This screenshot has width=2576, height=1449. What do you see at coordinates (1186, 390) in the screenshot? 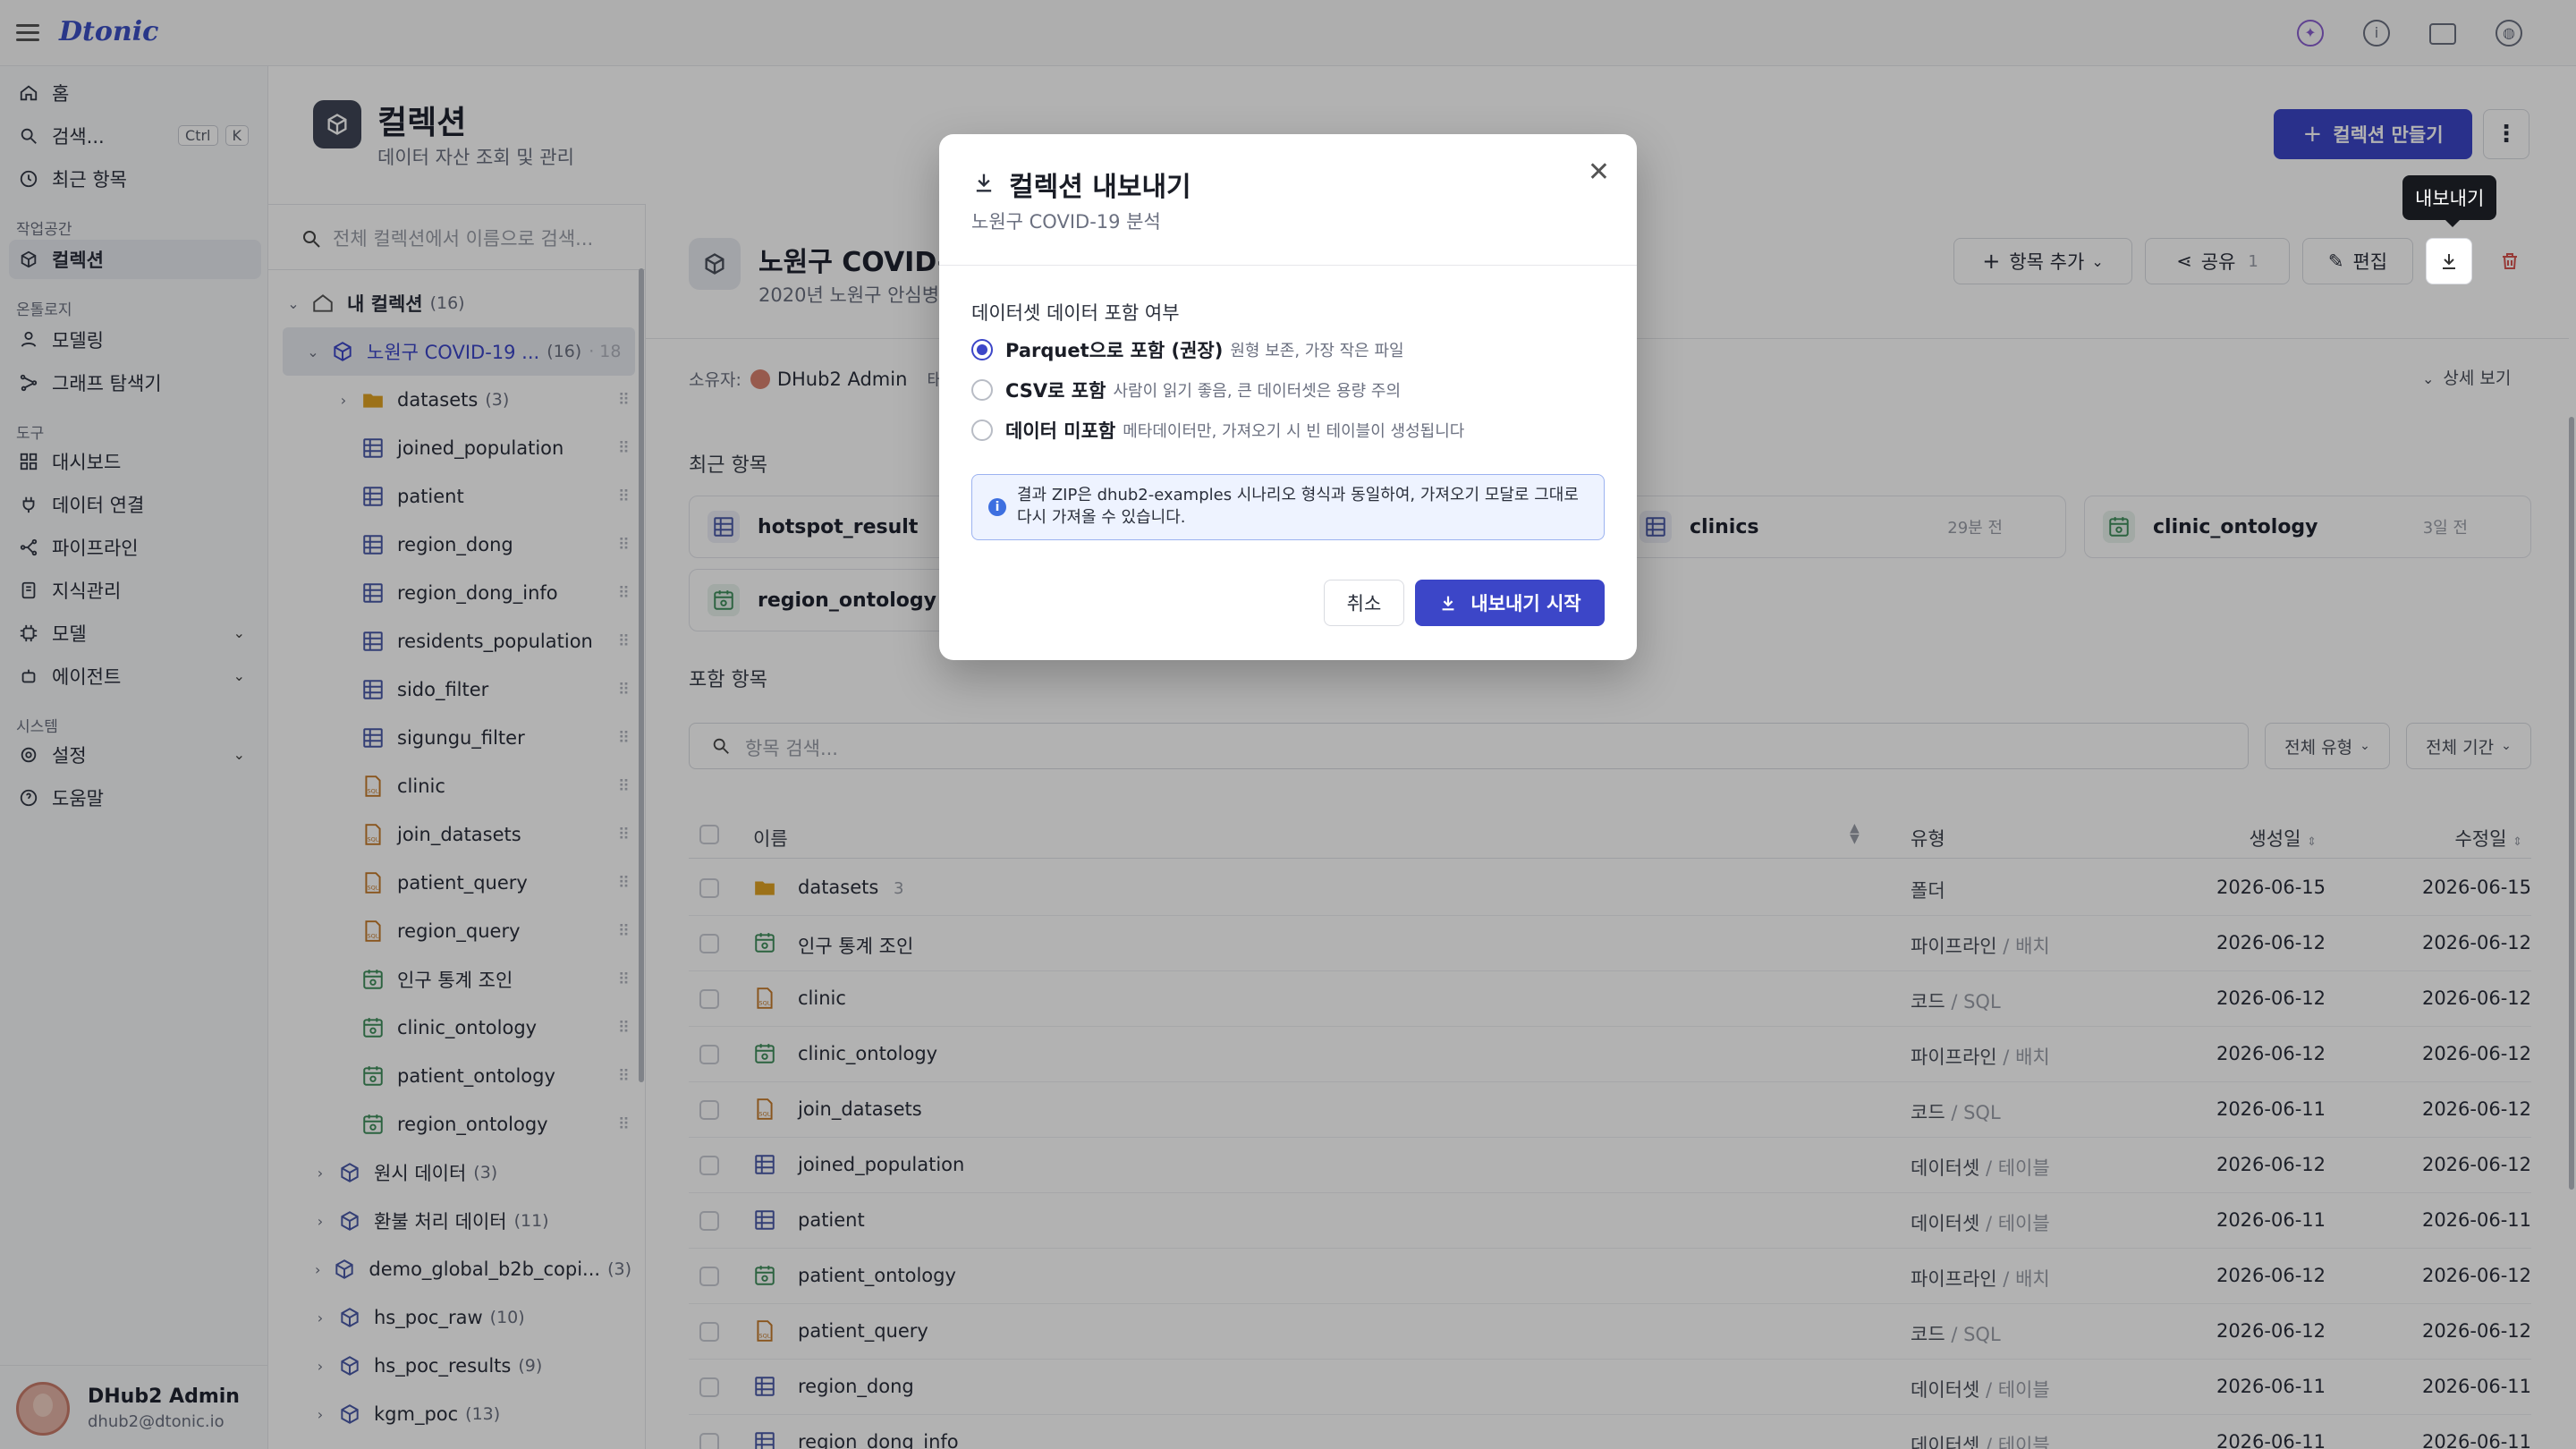
I see `option-csv: CSV로 포함 사람이 읽기 좋음, 큰 데이터셋은 용량 주의` at bounding box center [1186, 390].